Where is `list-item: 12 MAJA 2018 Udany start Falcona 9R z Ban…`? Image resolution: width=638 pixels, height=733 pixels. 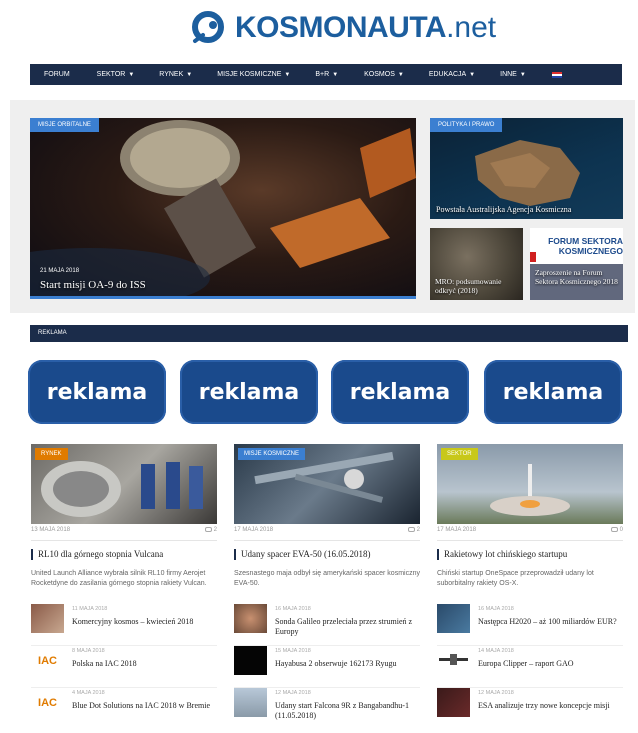 list-item: 12 MAJA 2018 Udany start Falcona 9R z Ban… is located at coordinates (327, 709).